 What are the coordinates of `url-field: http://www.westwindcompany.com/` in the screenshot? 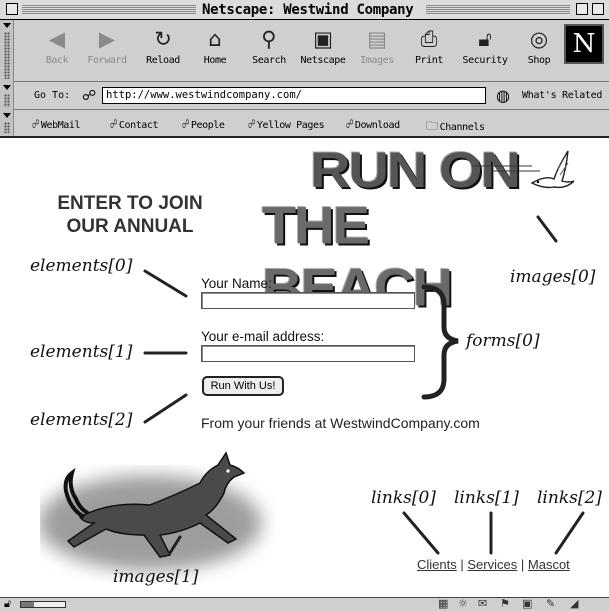 It's located at (294, 95).